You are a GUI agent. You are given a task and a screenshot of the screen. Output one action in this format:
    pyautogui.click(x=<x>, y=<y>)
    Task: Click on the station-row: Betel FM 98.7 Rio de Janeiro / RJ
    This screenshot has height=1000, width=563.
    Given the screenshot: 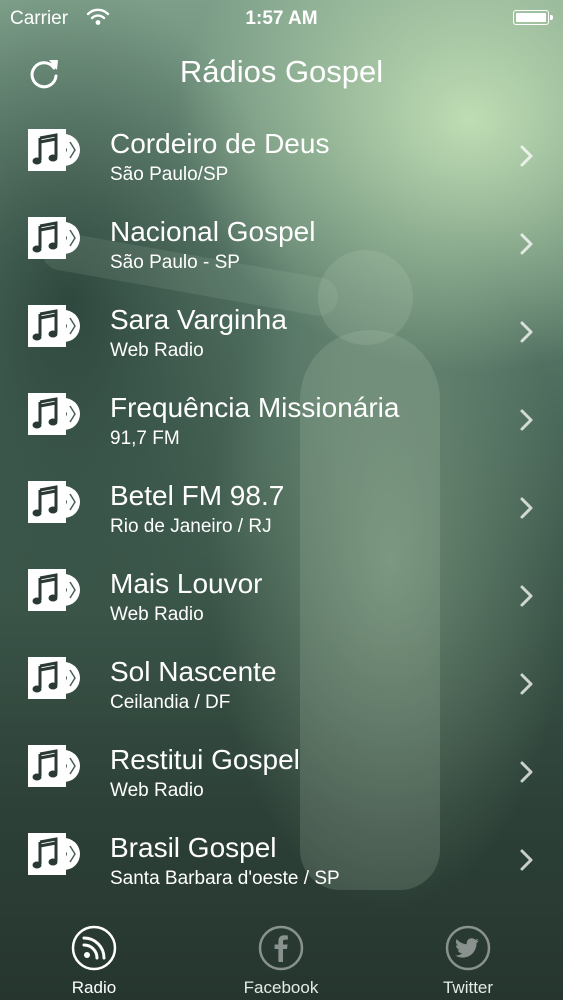 What is the action you would take?
    pyautogui.click(x=281, y=498)
    